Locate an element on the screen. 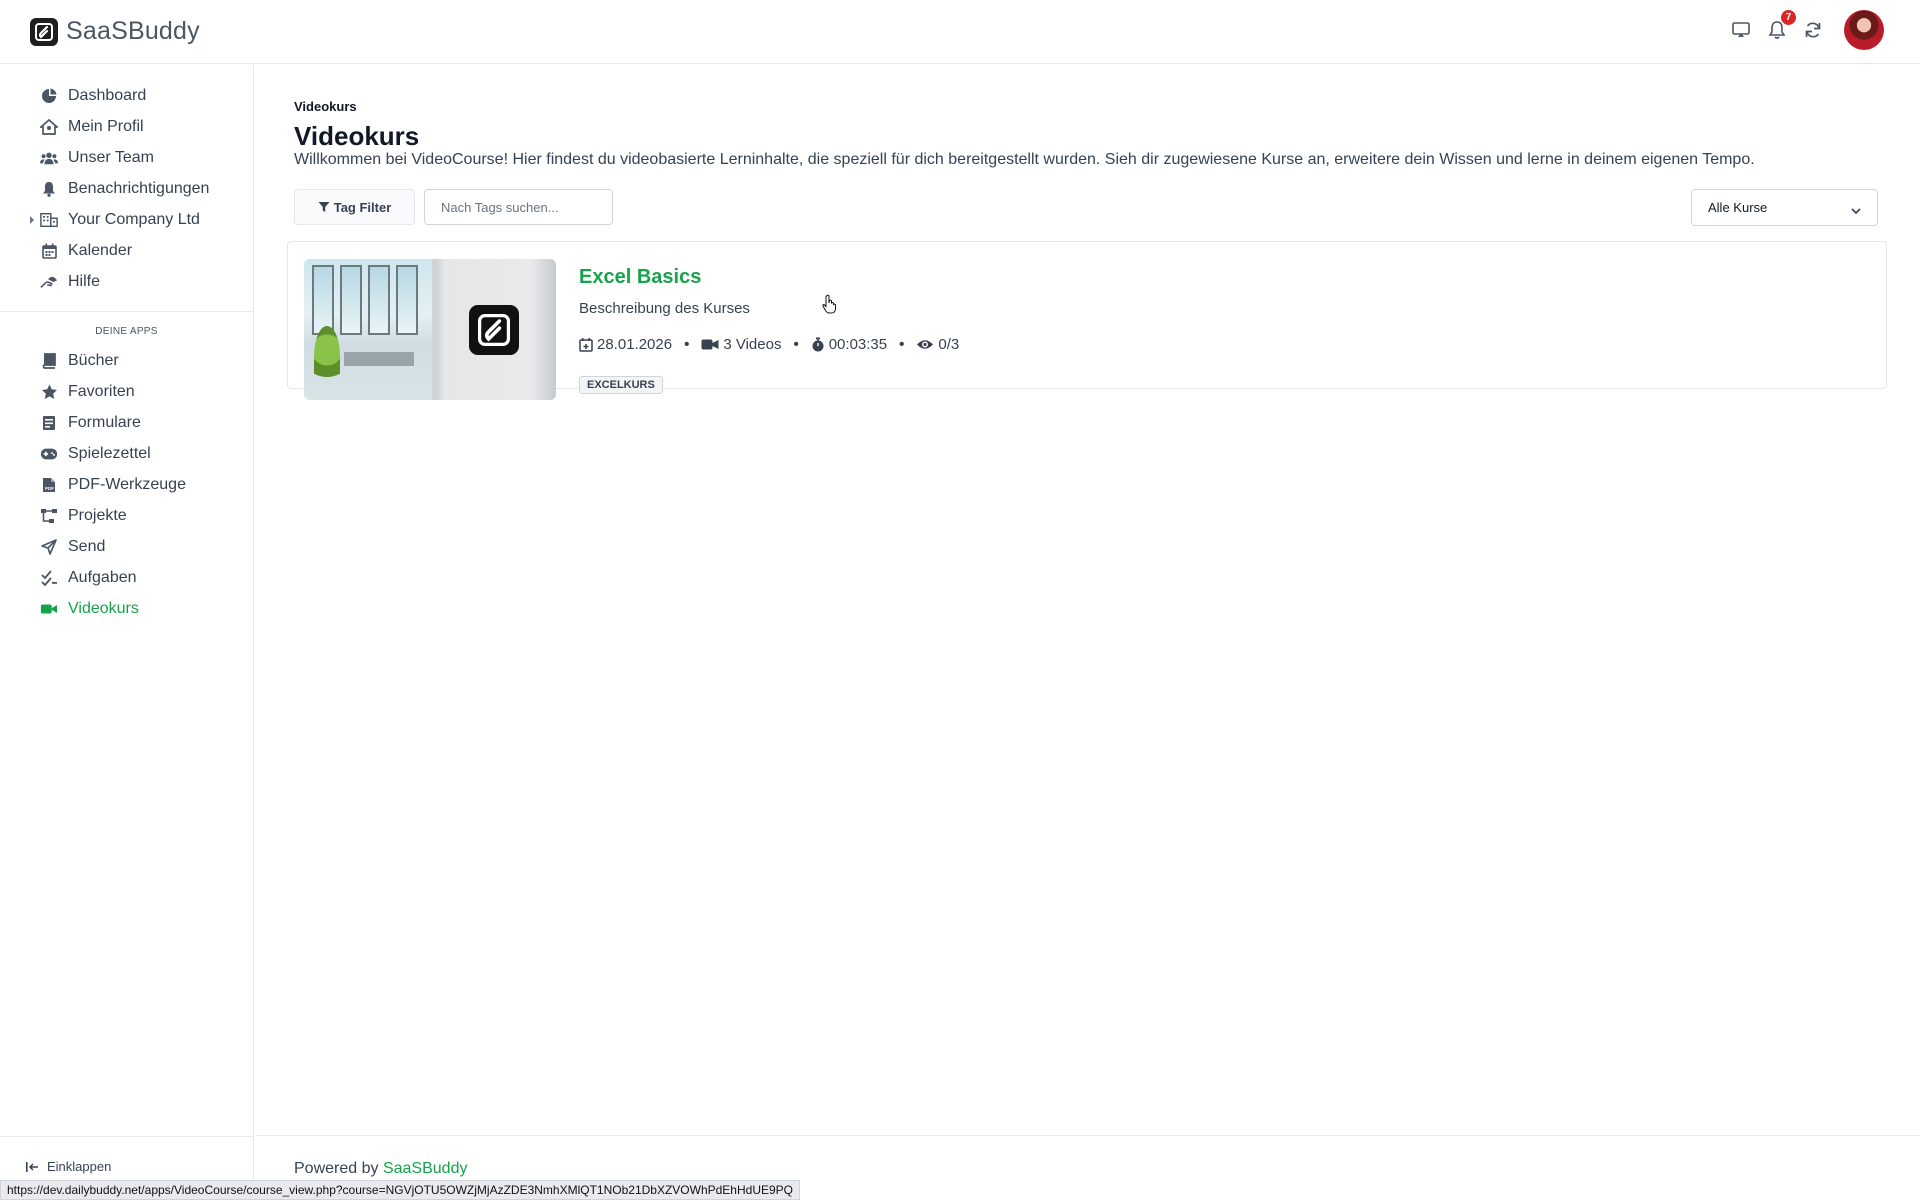 This screenshot has height=1200, width=1920. sidebar-item-dashboard: Dashboard is located at coordinates (126, 95).